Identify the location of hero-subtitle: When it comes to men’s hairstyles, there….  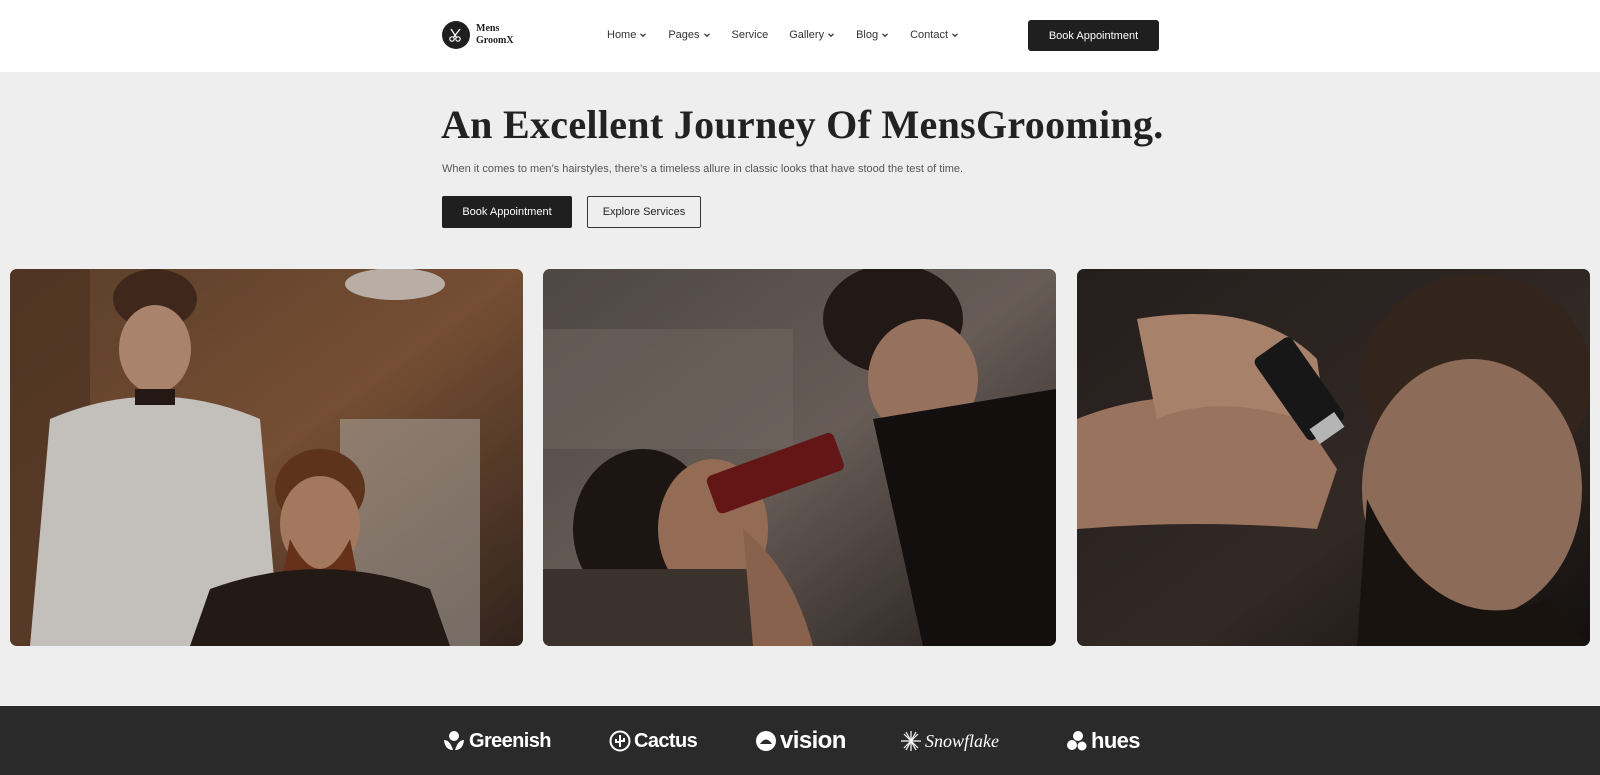
(703, 169).